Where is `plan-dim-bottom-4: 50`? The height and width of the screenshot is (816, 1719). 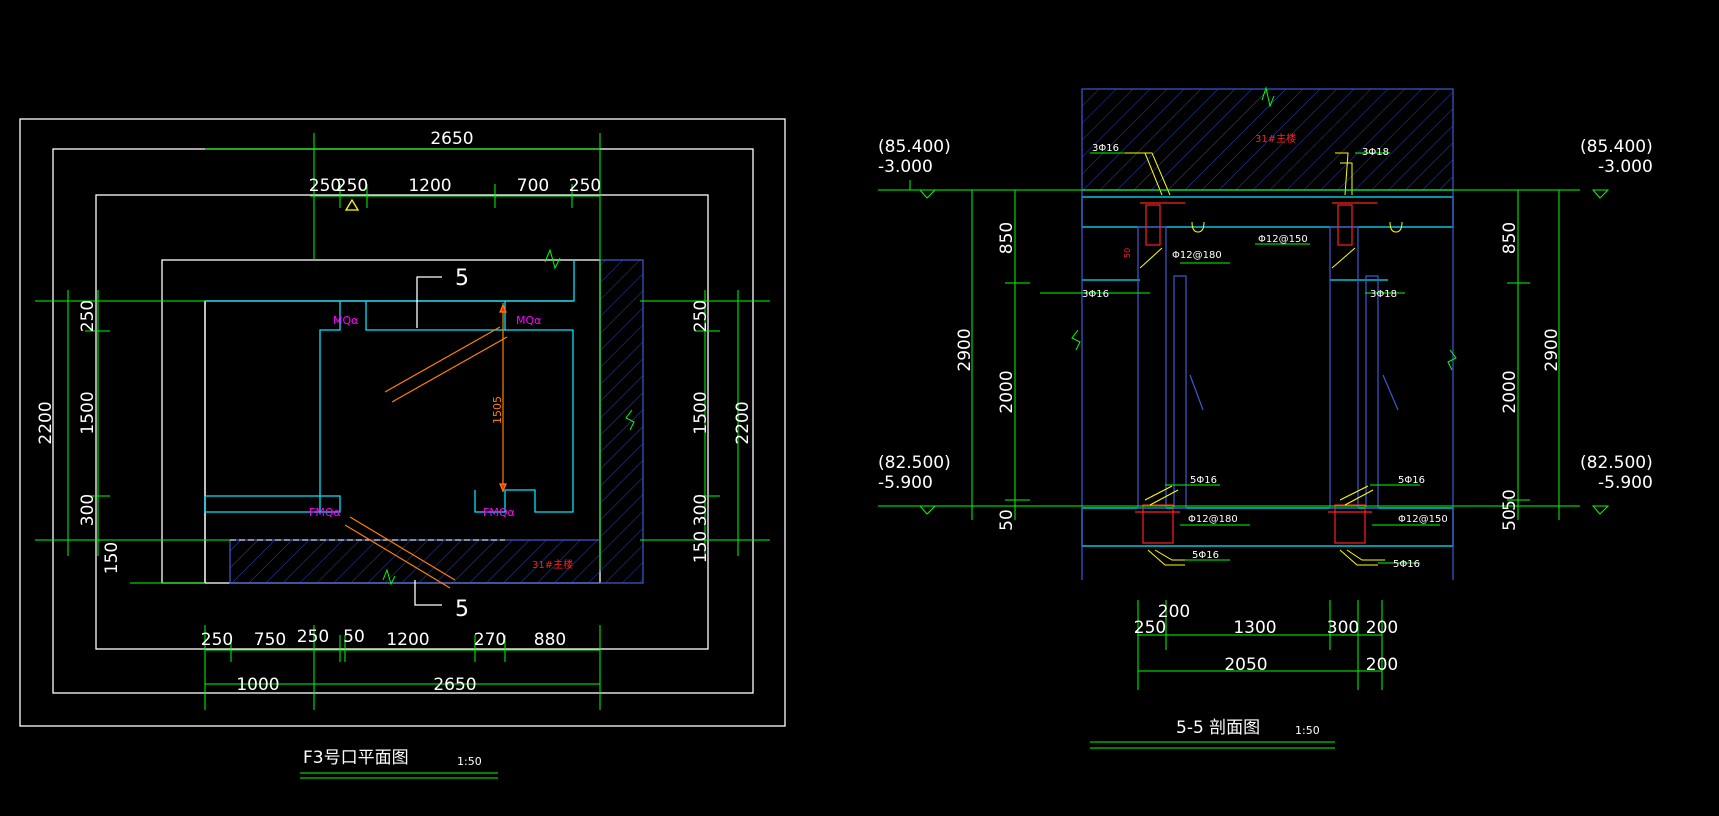 plan-dim-bottom-4: 50 is located at coordinates (354, 637).